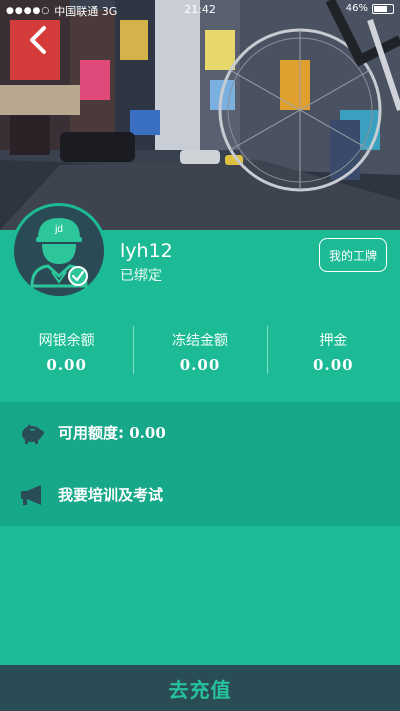  What do you see at coordinates (147, 433) in the screenshot?
I see `available-credit-value: 0.00` at bounding box center [147, 433].